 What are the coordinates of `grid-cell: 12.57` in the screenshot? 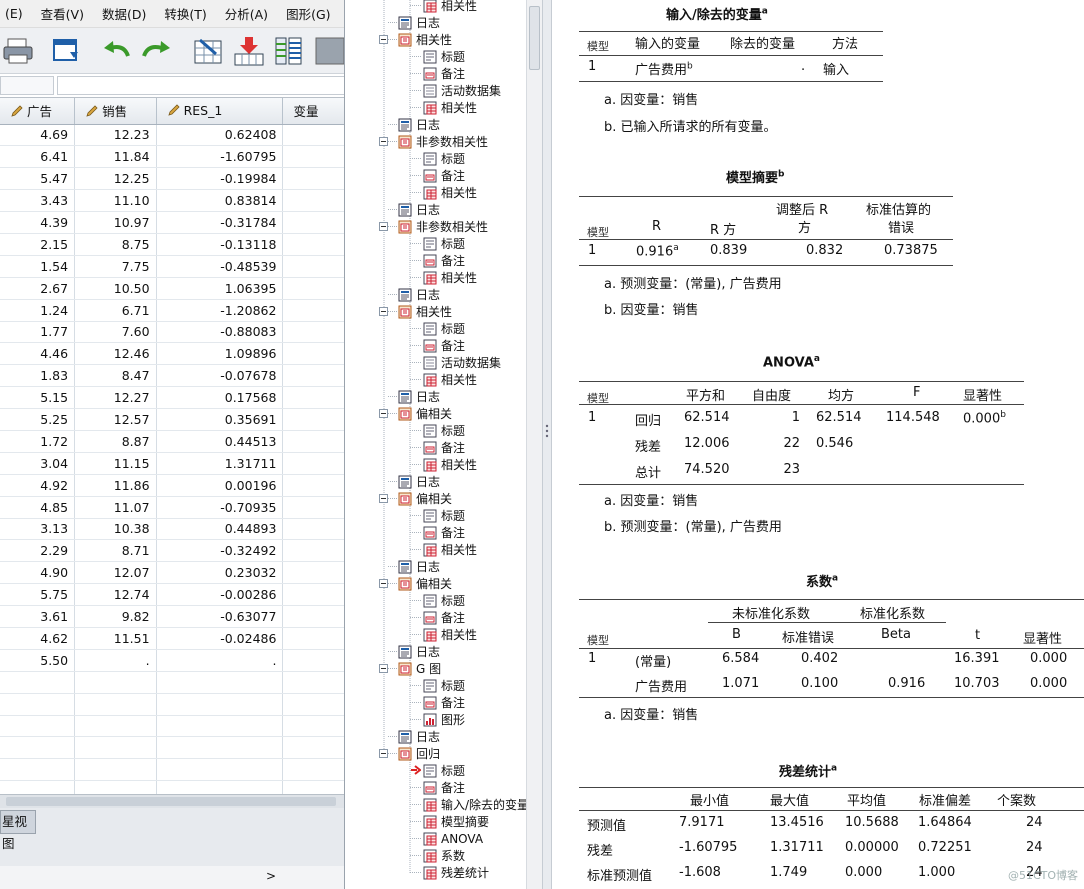 It's located at (115, 419).